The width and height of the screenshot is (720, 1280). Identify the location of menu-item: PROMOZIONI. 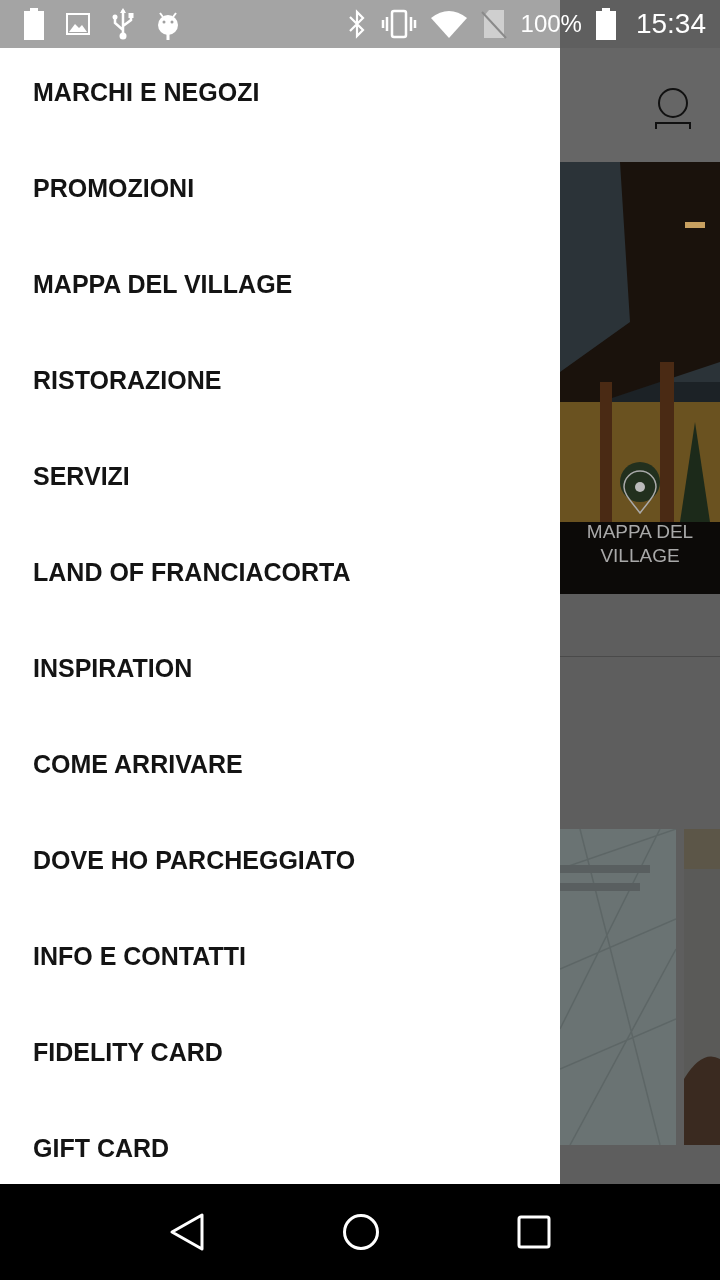
(280, 188).